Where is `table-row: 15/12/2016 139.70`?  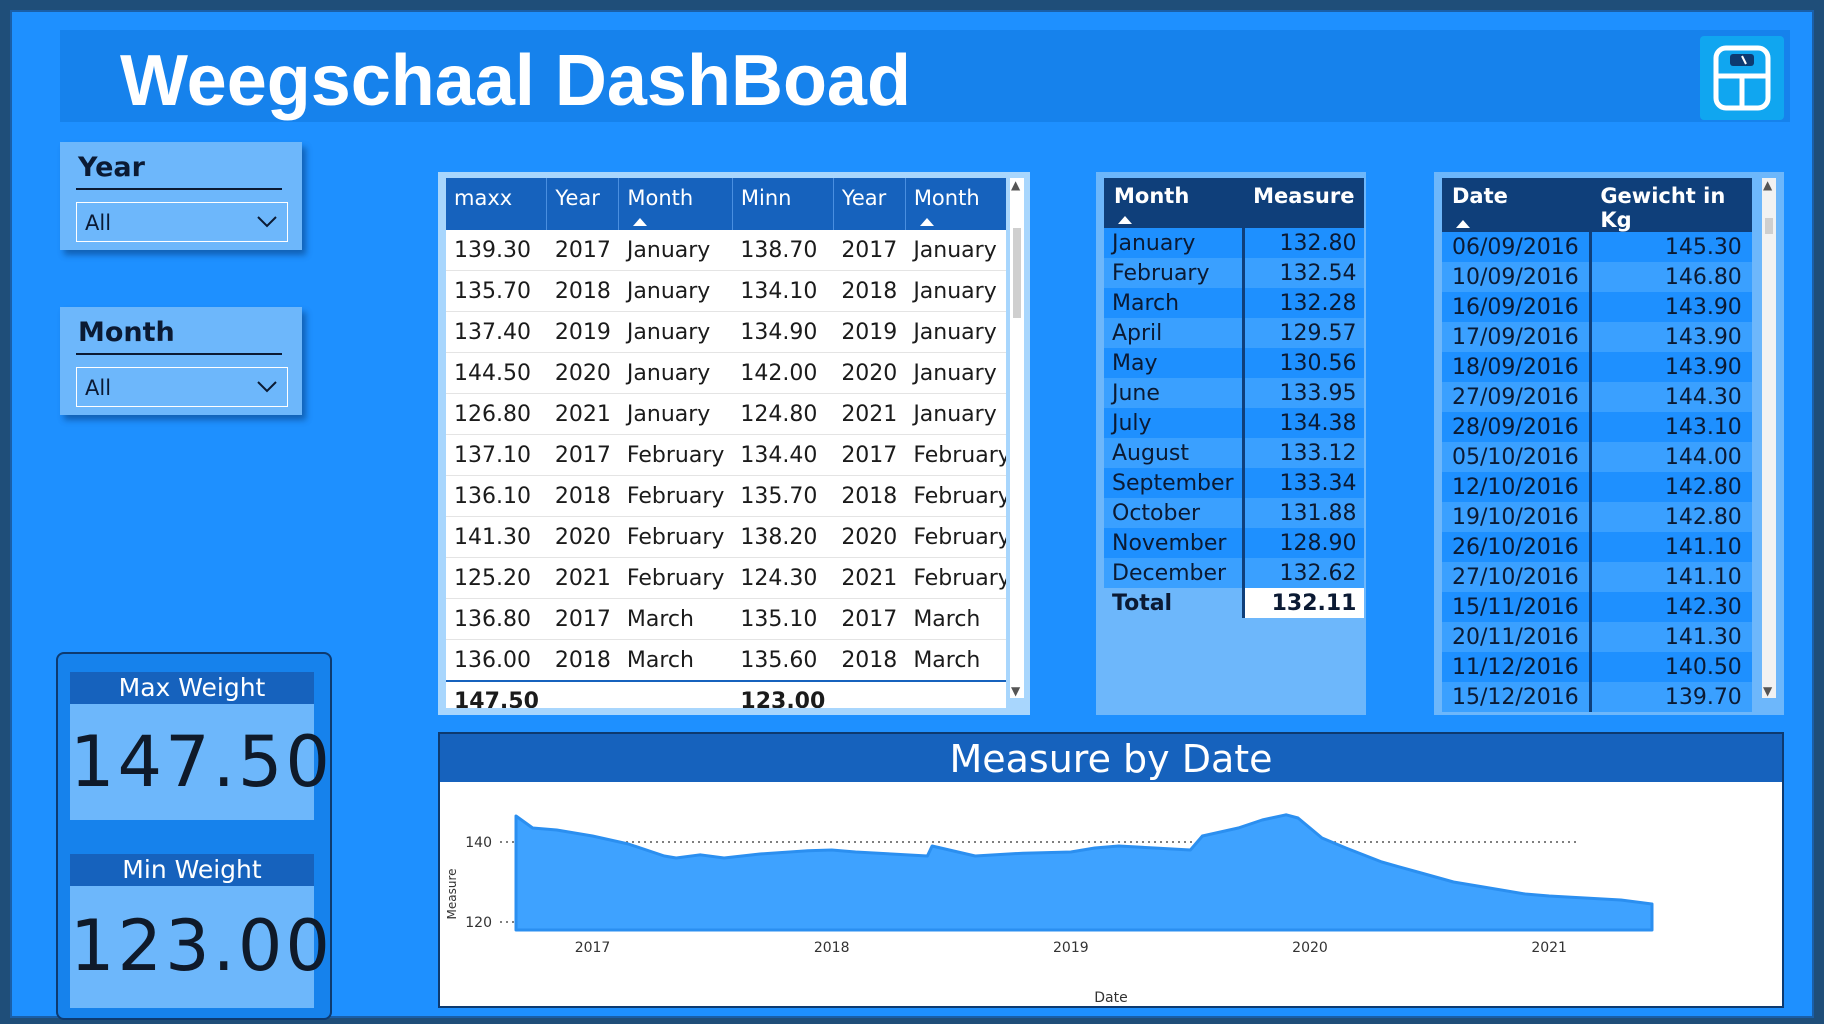
table-row: 15/12/2016 139.70 is located at coordinates (1597, 697).